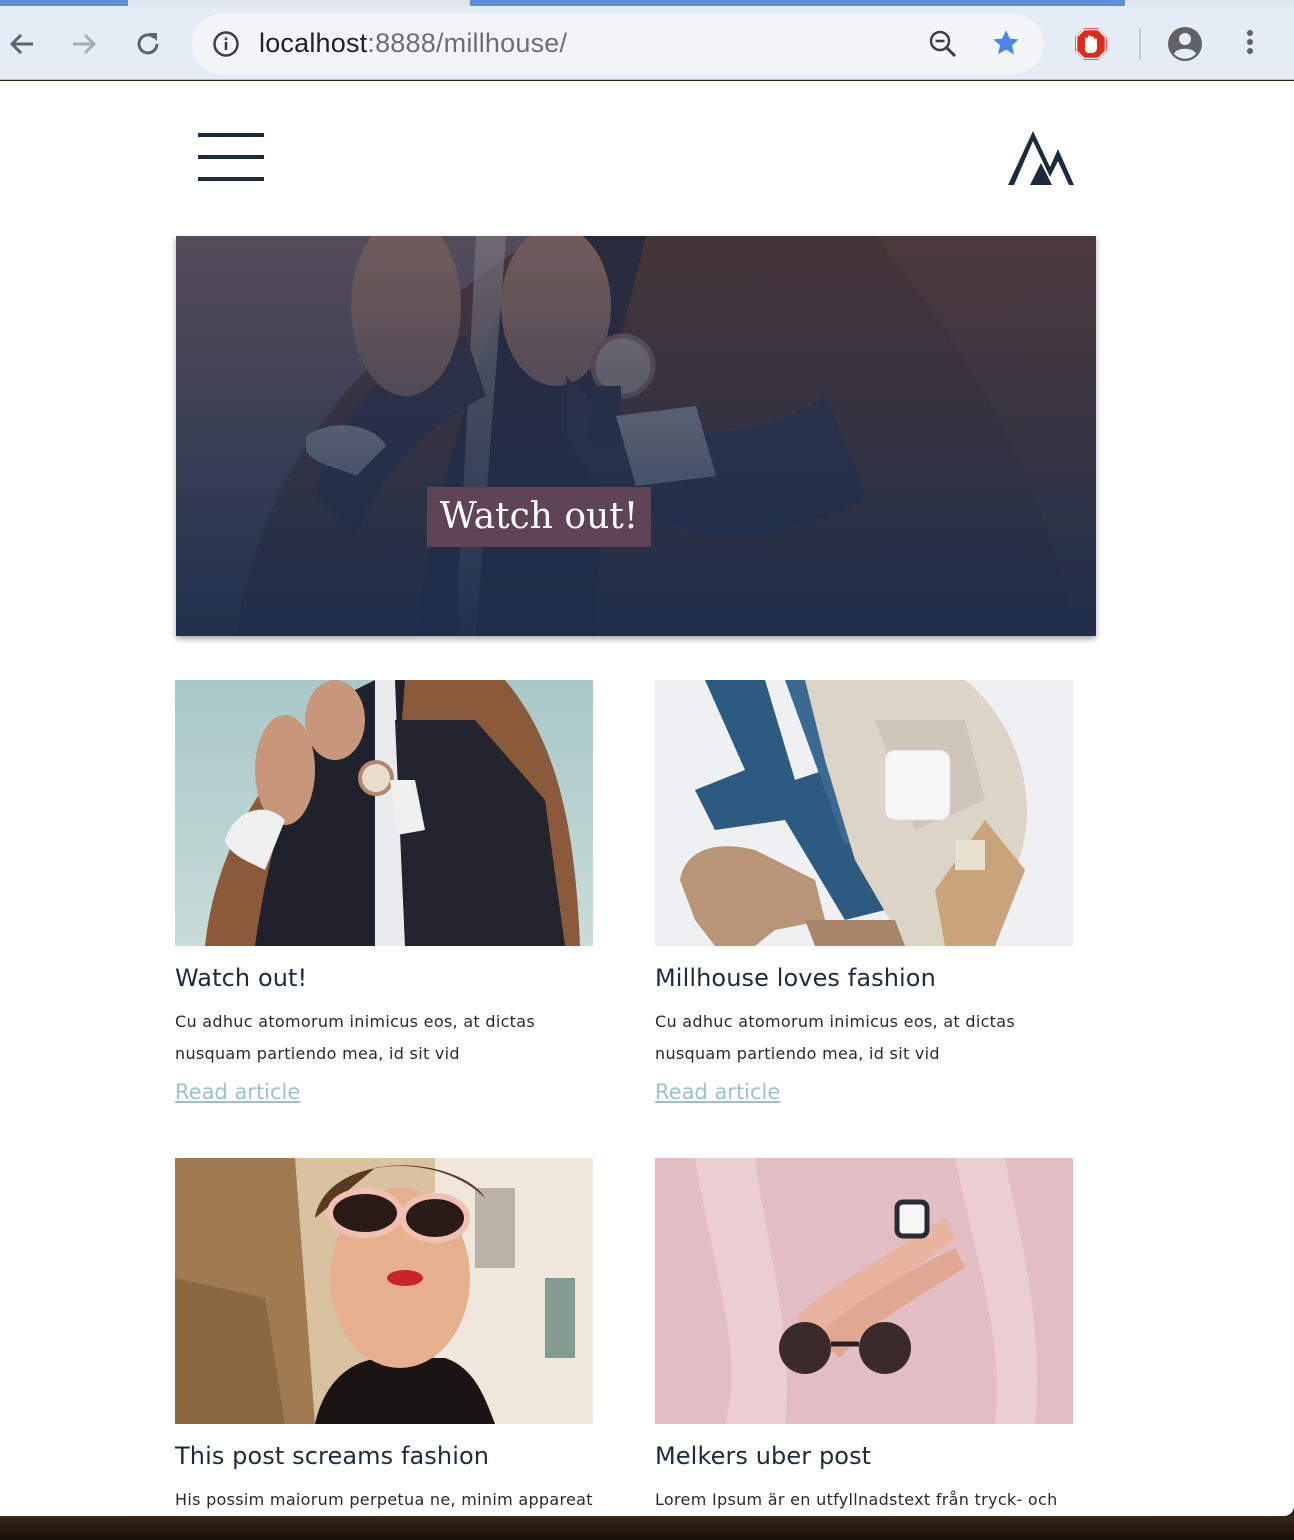 The width and height of the screenshot is (1294, 1540). I want to click on post-image-flatlay, so click(864, 813).